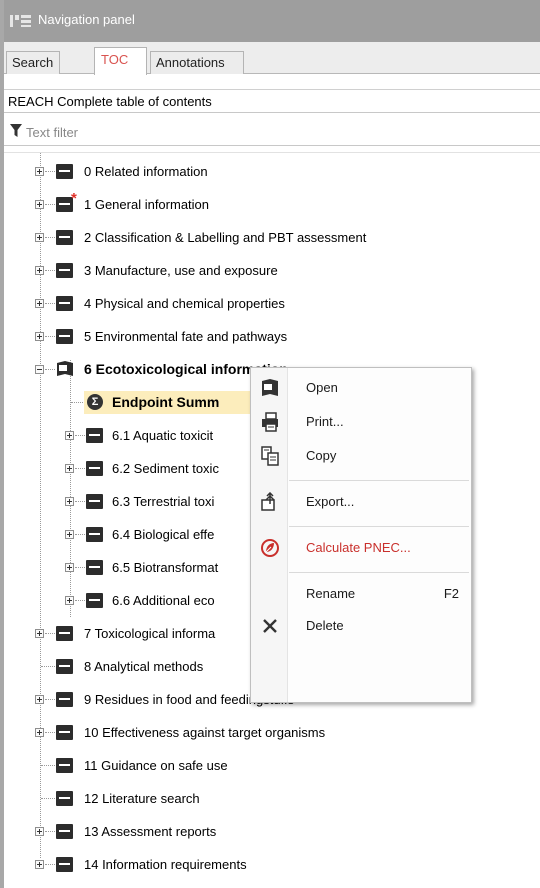 The width and height of the screenshot is (540, 888). I want to click on pnec-icon, so click(270, 548).